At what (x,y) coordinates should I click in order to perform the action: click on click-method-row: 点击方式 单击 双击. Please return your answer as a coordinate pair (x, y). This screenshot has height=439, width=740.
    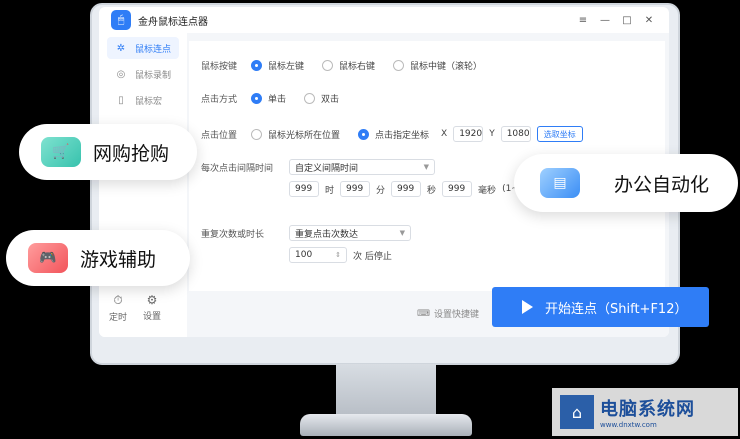
    Looking at the image, I should click on (279, 98).